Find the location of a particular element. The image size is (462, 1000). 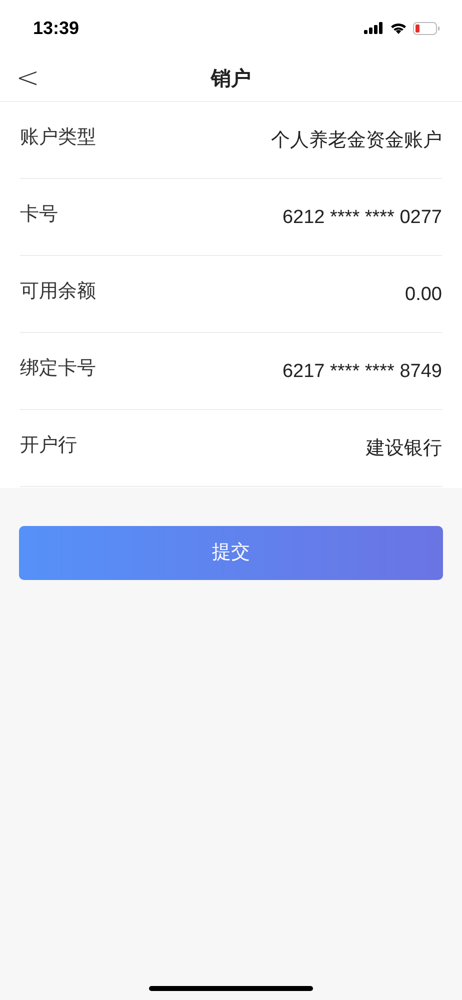

field-label: 卡号 is located at coordinates (39, 215).